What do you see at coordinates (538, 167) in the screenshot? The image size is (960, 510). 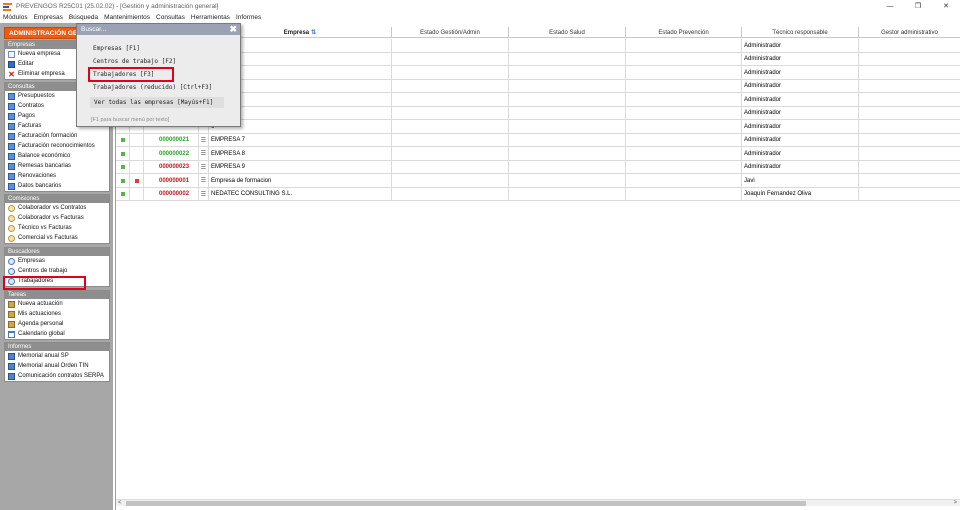 I see `table-row: 000000023 ☰ EMPRESA 9 Administrador` at bounding box center [538, 167].